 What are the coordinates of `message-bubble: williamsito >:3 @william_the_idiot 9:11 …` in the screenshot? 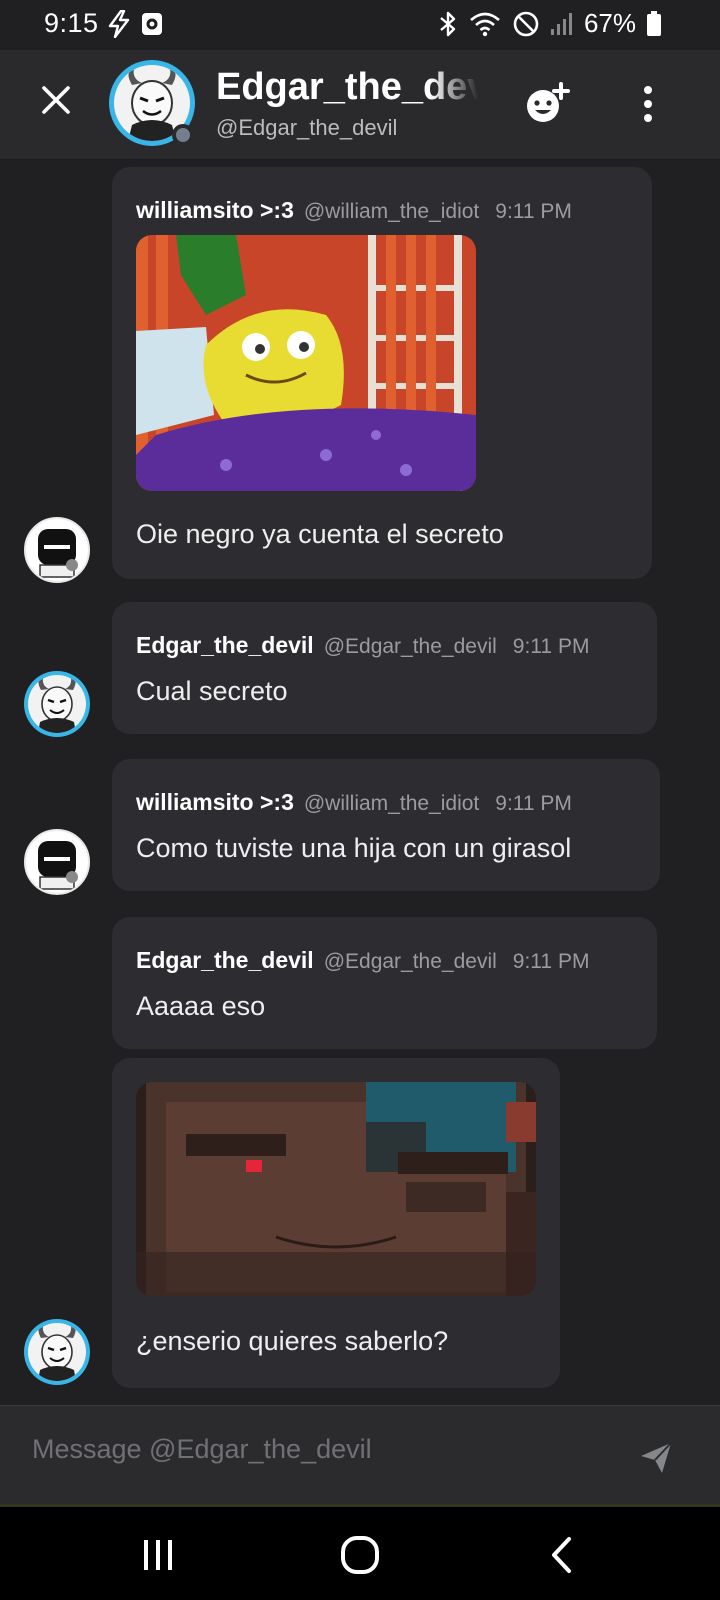 It's located at (386, 825).